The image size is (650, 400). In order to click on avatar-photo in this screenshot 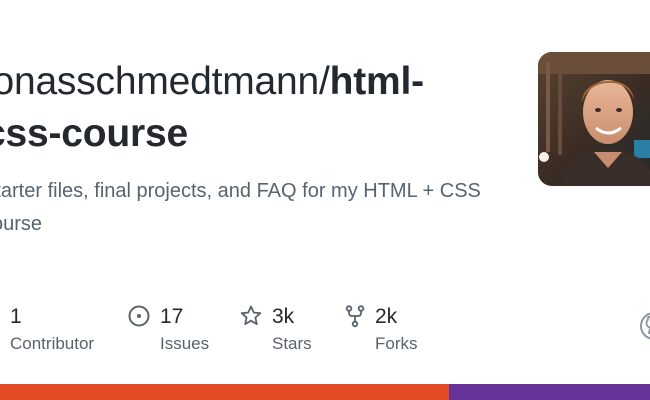, I will do `click(594, 119)`.